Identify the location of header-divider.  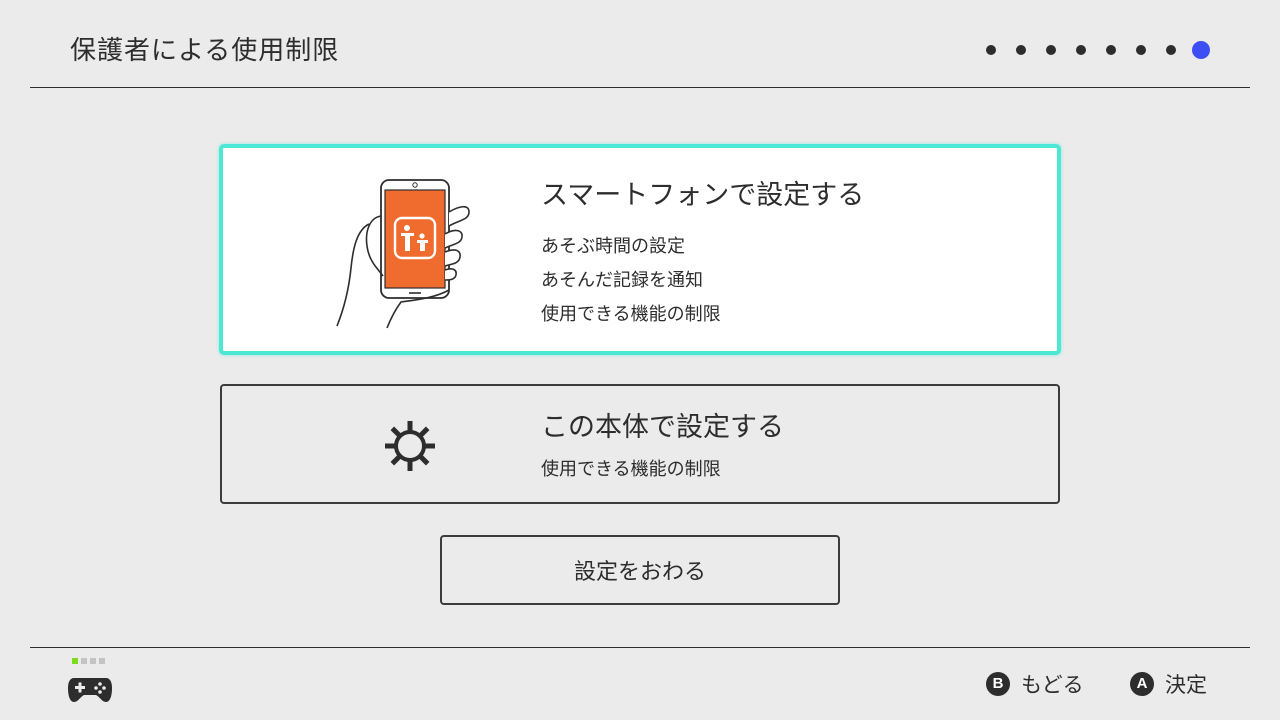
(640, 87).